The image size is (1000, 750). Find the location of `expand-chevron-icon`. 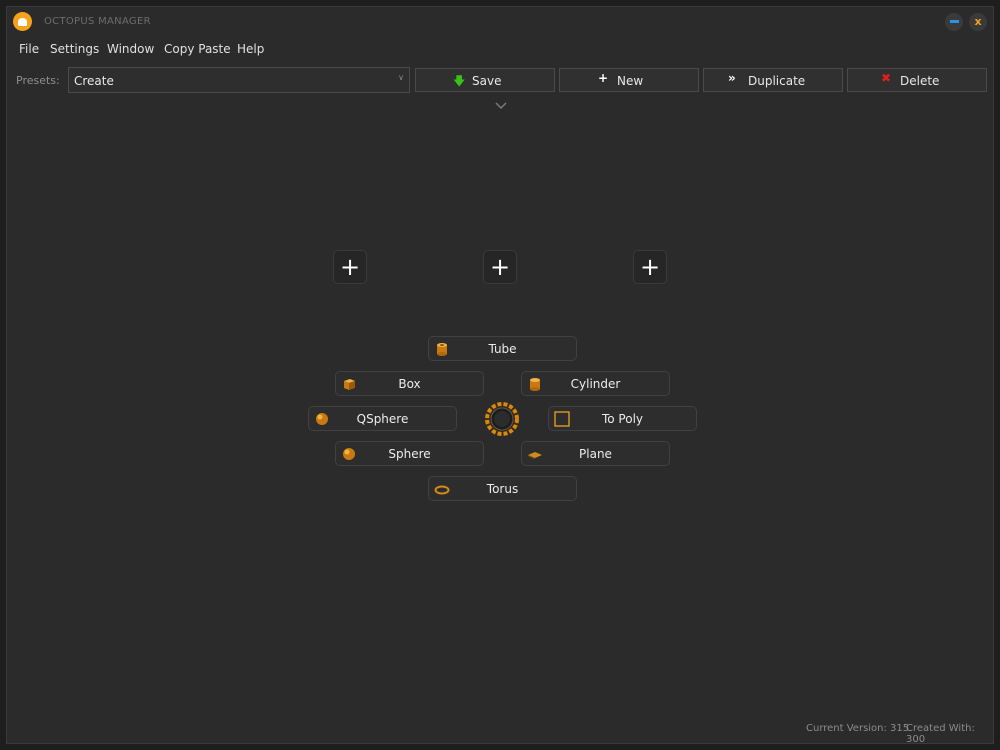

expand-chevron-icon is located at coordinates (501, 105).